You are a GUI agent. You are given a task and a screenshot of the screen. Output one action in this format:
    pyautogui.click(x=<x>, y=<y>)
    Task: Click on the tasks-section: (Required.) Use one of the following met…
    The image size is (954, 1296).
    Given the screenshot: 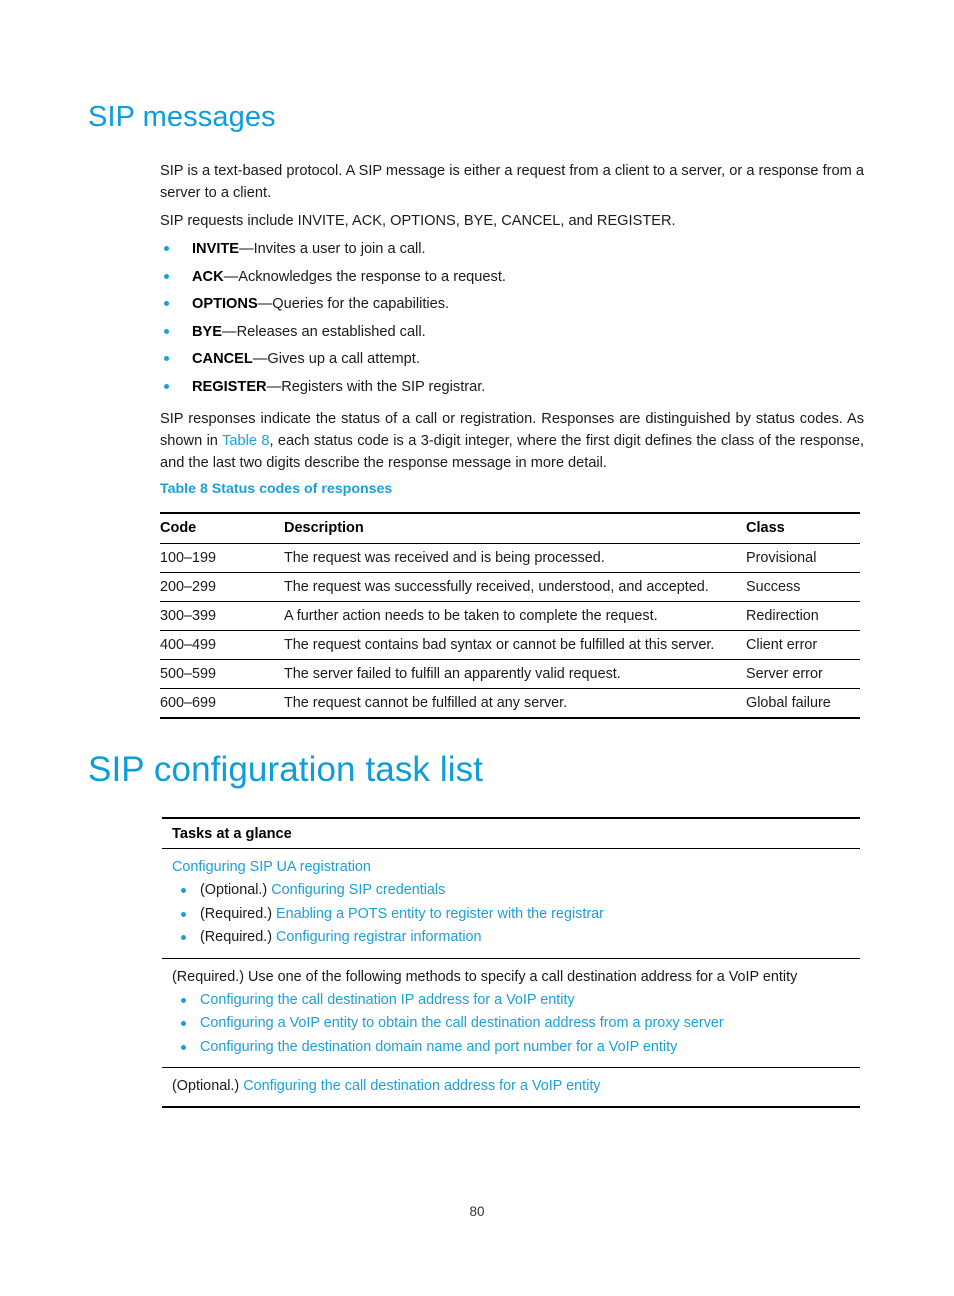 What is the action you would take?
    pyautogui.click(x=511, y=1013)
    